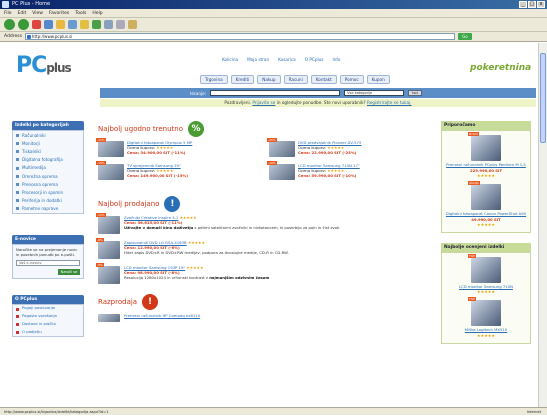 This screenshot has width=547, height=416. Describe the element at coordinates (132, 24) in the screenshot. I see `edit-icon` at that location.